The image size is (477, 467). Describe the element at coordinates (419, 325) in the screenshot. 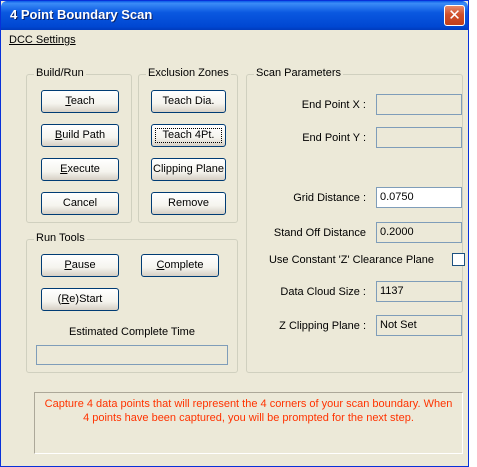

I see `z-clipping-plane-field: Not Set` at that location.